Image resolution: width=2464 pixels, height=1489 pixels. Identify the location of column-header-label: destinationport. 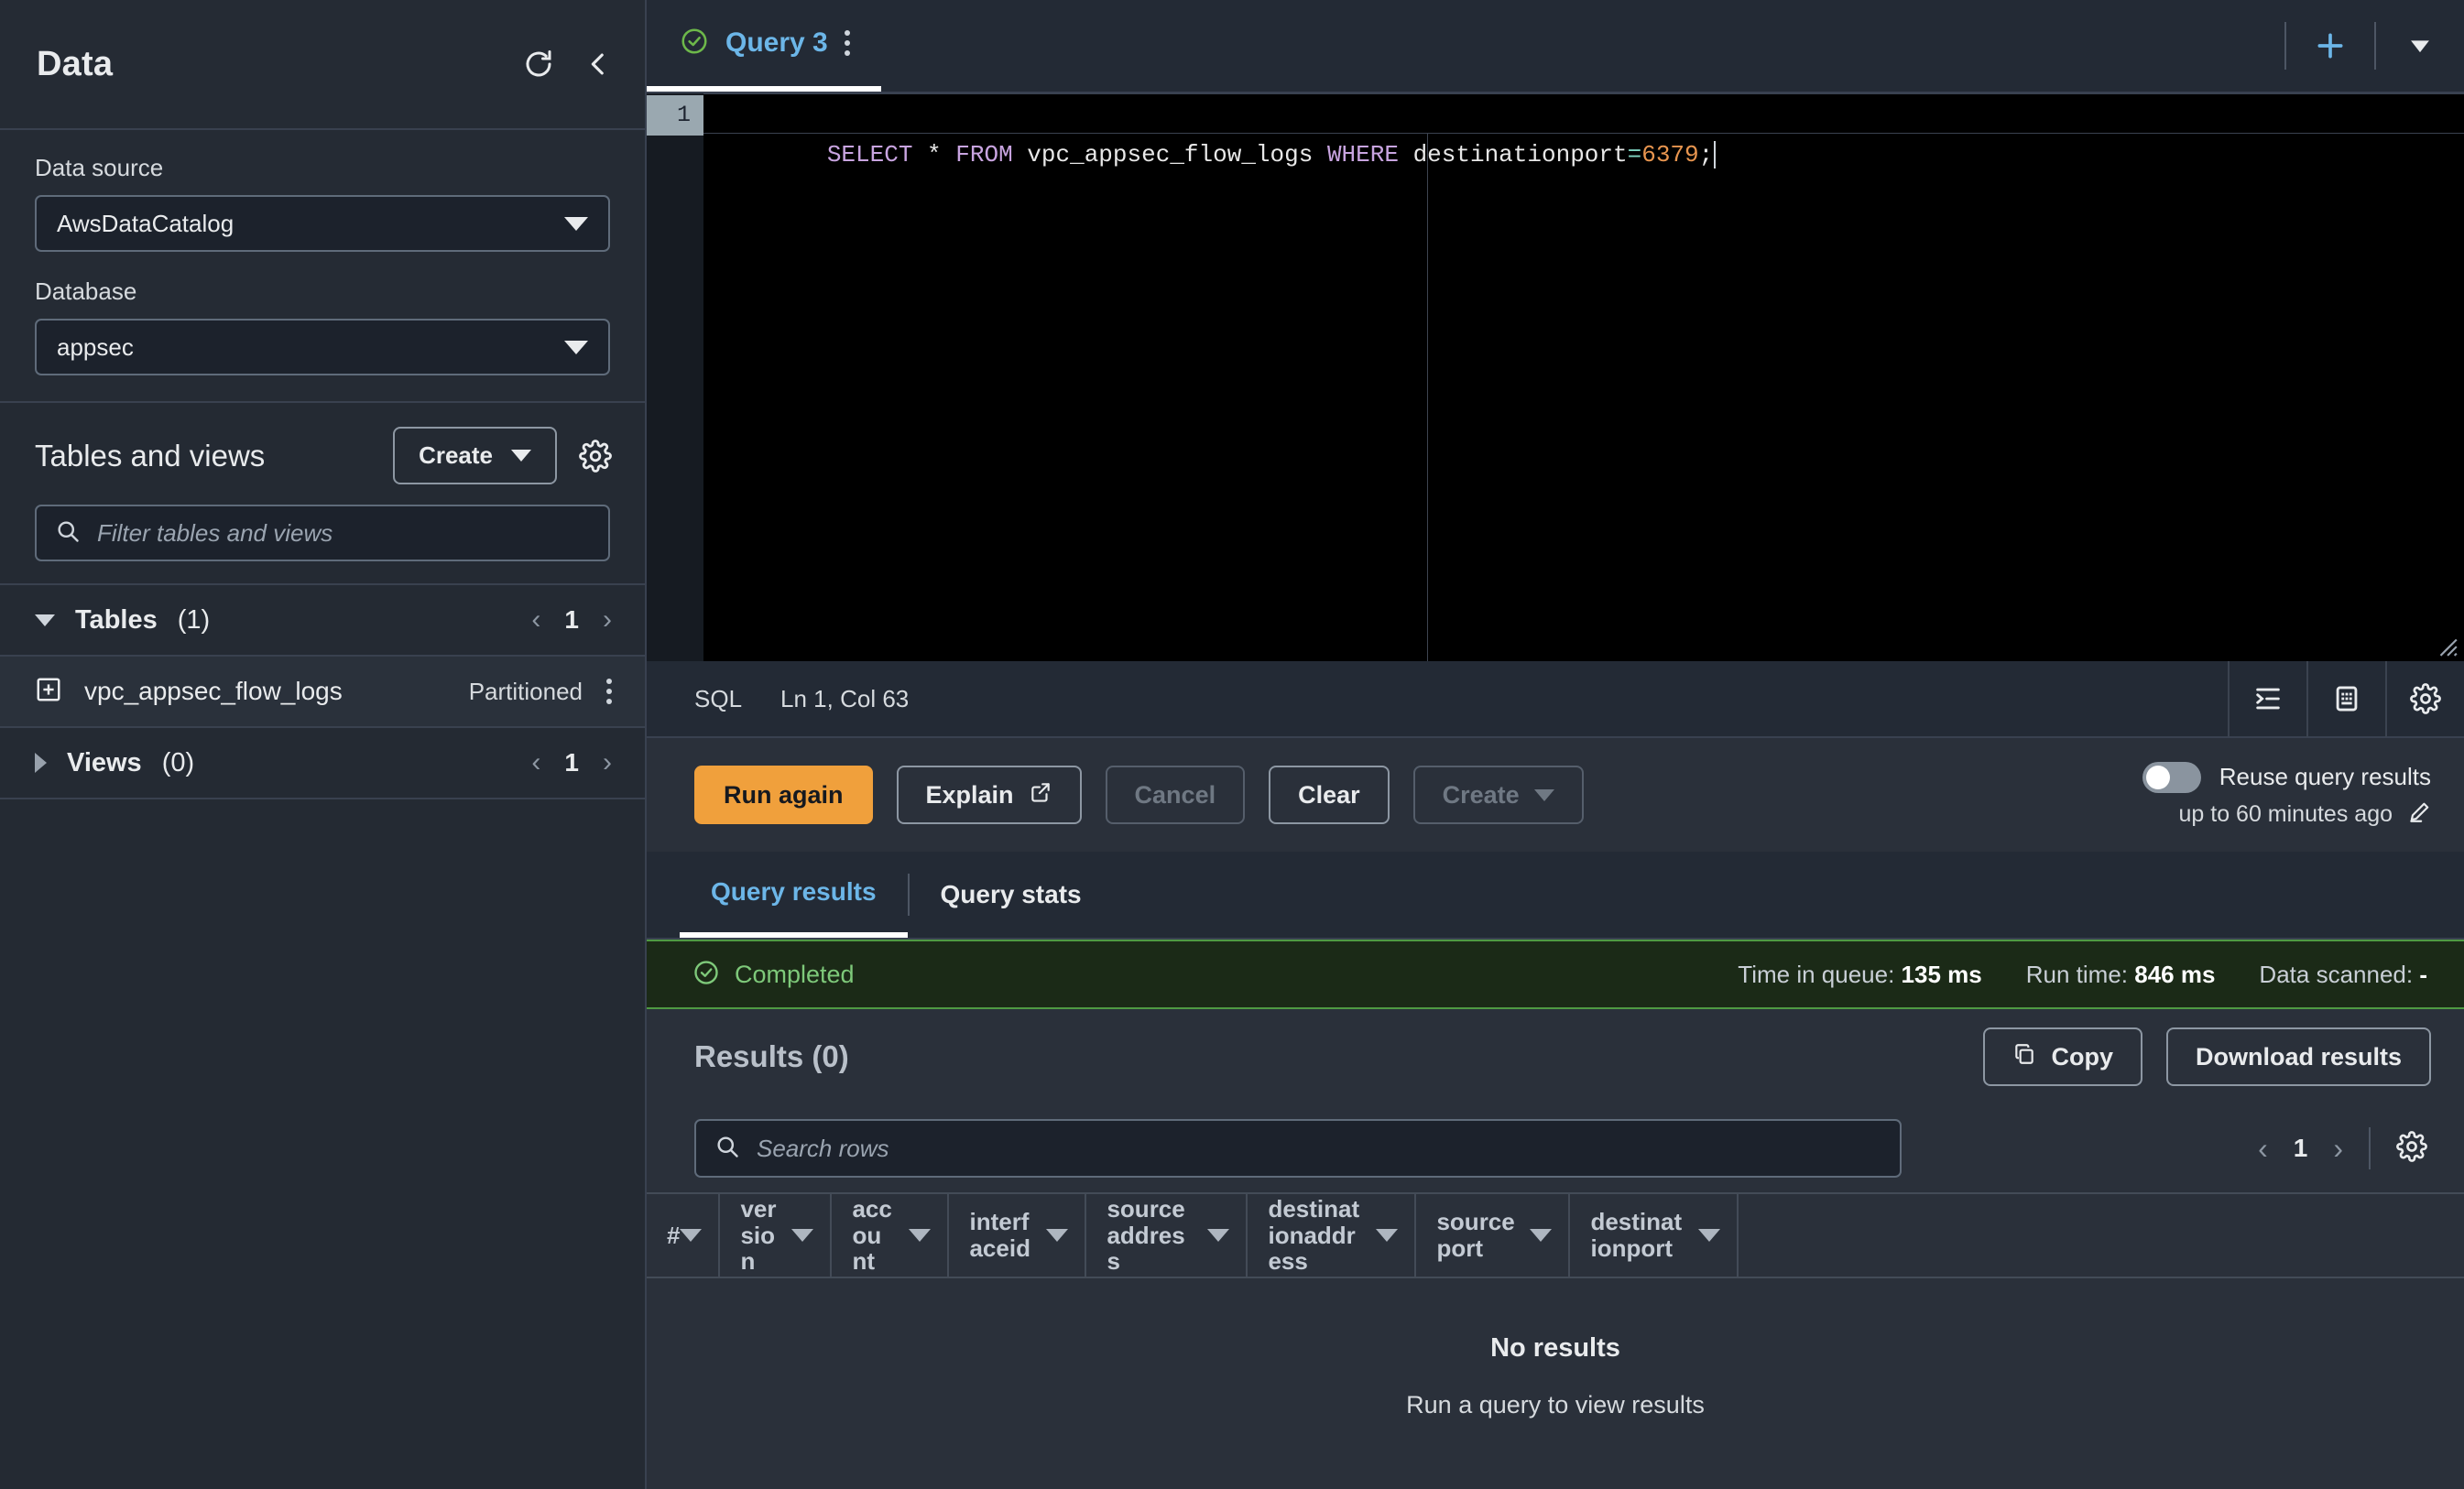
(1636, 1235).